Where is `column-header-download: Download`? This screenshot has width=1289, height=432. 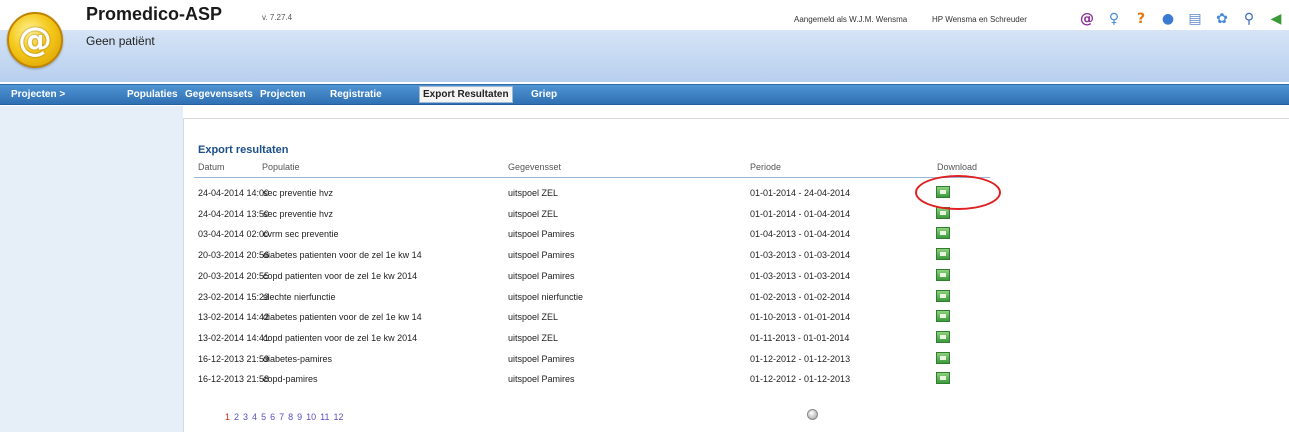 column-header-download: Download is located at coordinates (957, 167).